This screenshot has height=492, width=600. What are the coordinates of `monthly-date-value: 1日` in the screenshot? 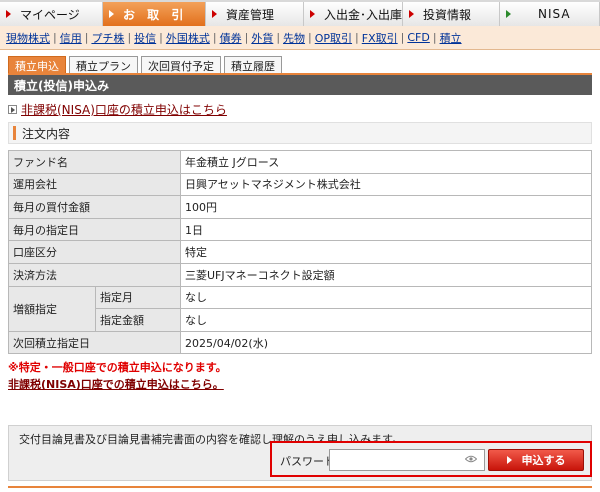 It's located at (386, 229).